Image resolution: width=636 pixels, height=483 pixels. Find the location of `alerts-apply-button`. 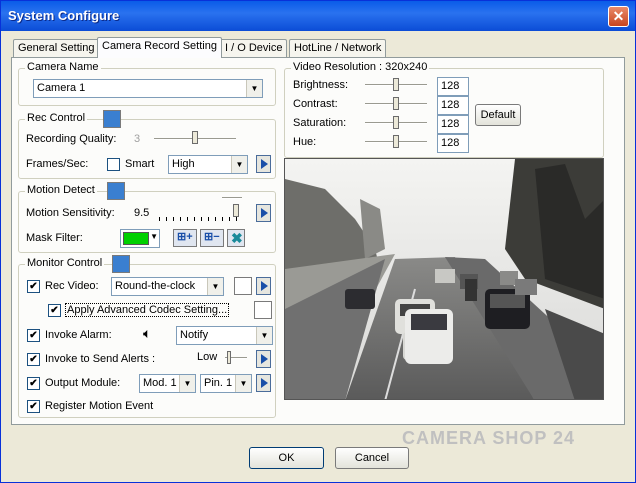

alerts-apply-button is located at coordinates (263, 359).